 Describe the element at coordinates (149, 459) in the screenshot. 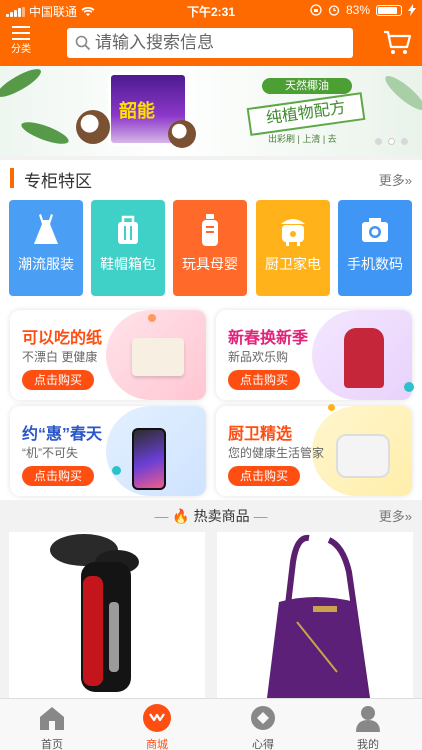

I see `phone-image` at that location.